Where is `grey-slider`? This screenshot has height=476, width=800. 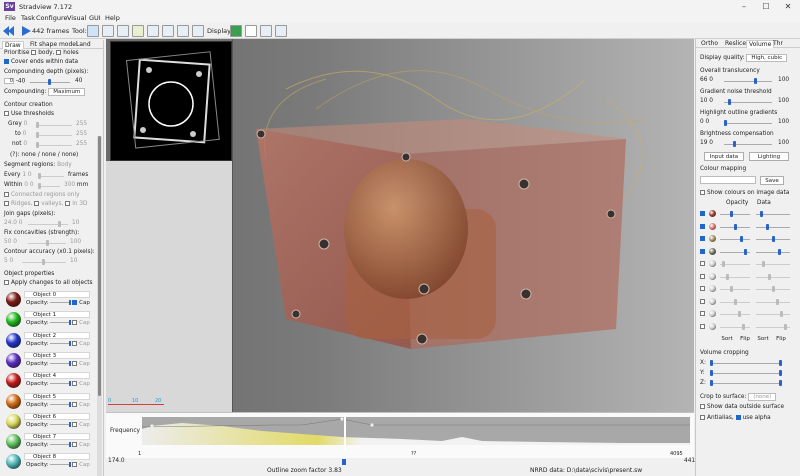
grey-slider is located at coordinates (54, 125).